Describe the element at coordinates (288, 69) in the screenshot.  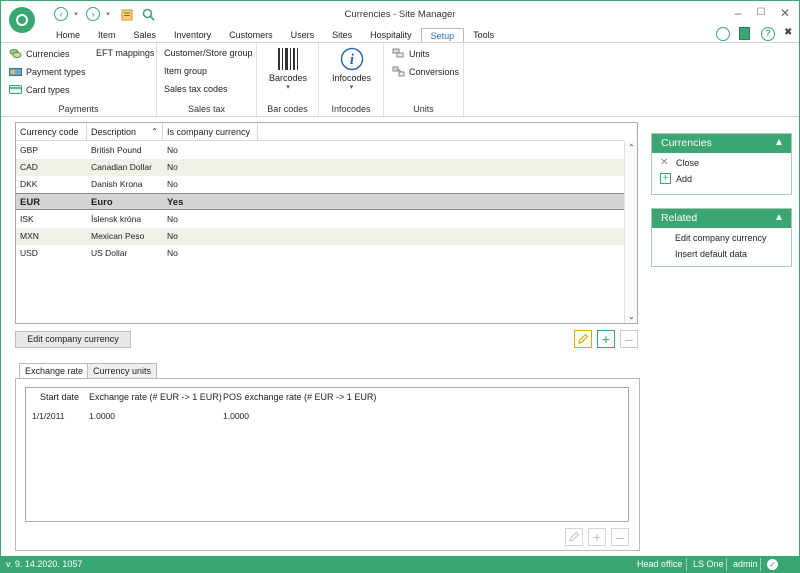
I see `ribbon-barcodes-button: Barcodes ▾` at that location.